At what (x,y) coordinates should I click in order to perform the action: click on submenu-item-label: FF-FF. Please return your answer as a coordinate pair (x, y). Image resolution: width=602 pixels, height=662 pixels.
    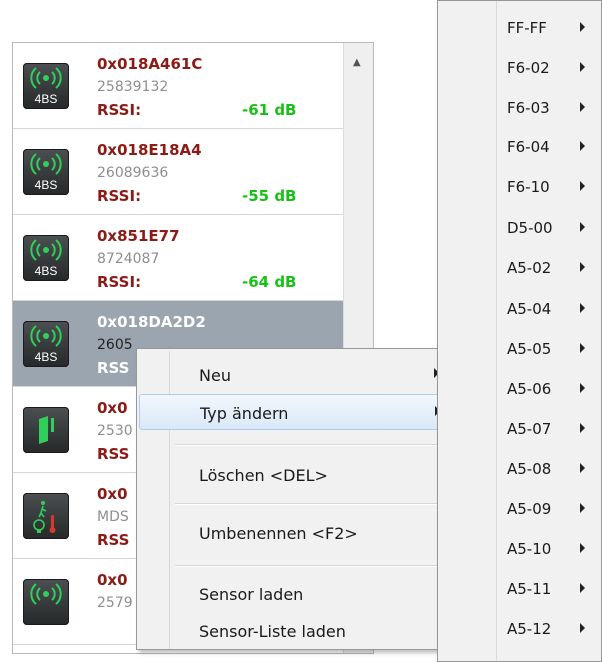
    Looking at the image, I should click on (527, 28).